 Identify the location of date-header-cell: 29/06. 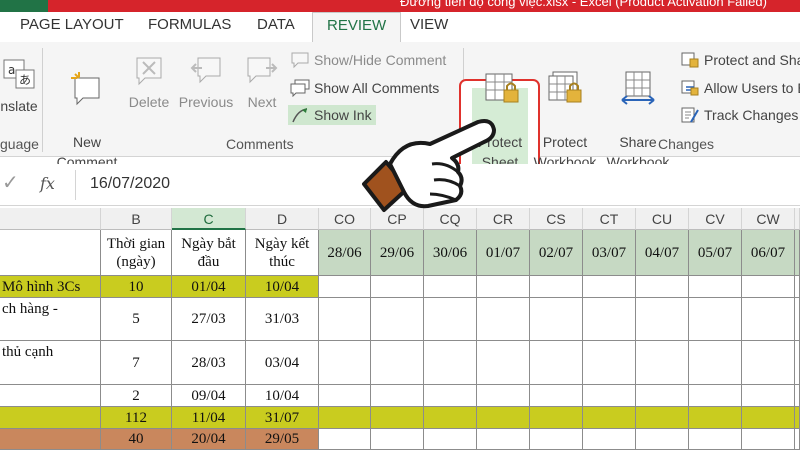
(397, 253).